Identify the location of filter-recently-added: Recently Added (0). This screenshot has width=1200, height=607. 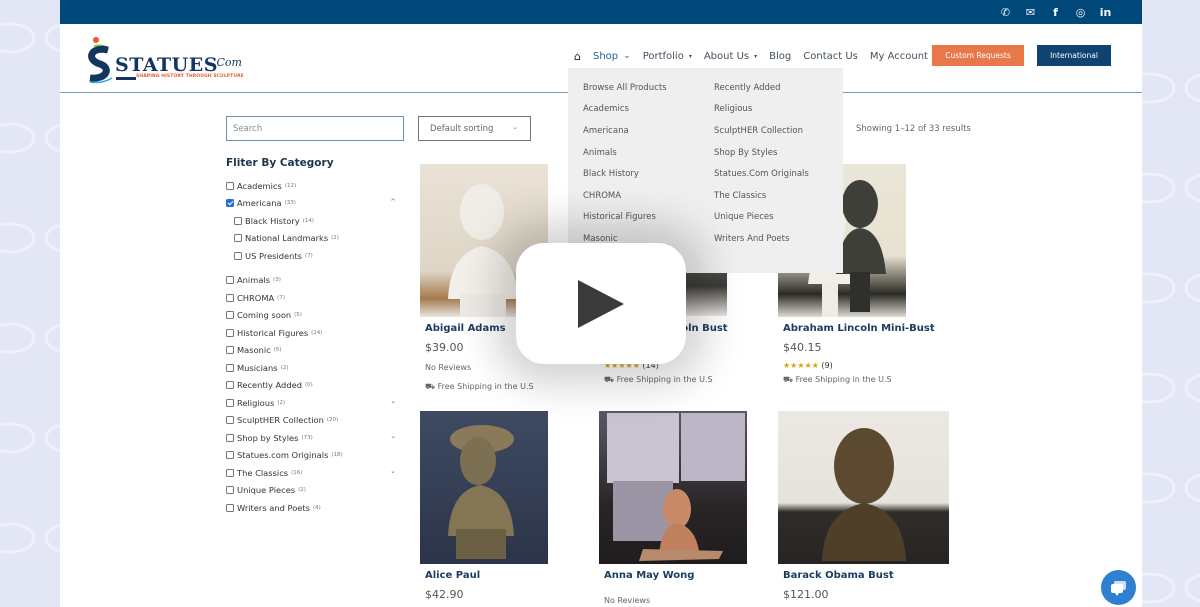
(316, 386).